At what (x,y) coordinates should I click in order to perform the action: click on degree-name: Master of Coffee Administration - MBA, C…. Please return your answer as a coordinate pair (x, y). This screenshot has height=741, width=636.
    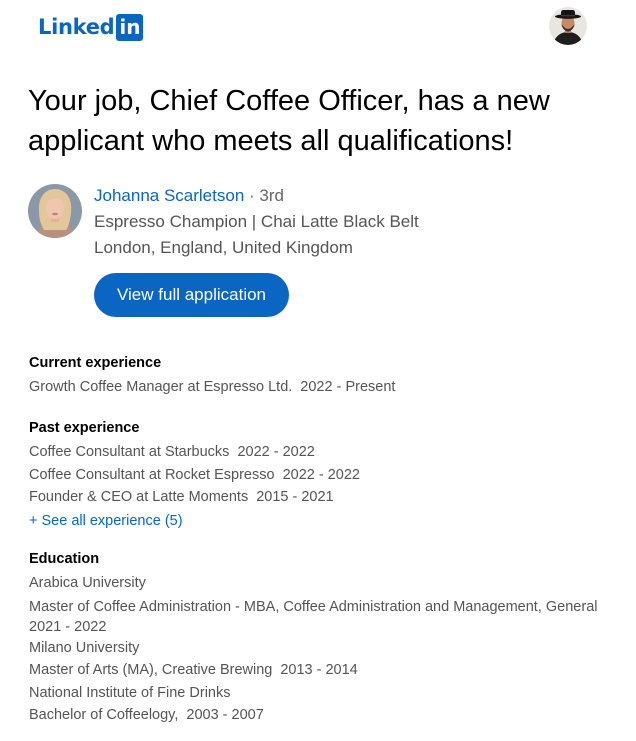
    Looking at the image, I should click on (313, 606).